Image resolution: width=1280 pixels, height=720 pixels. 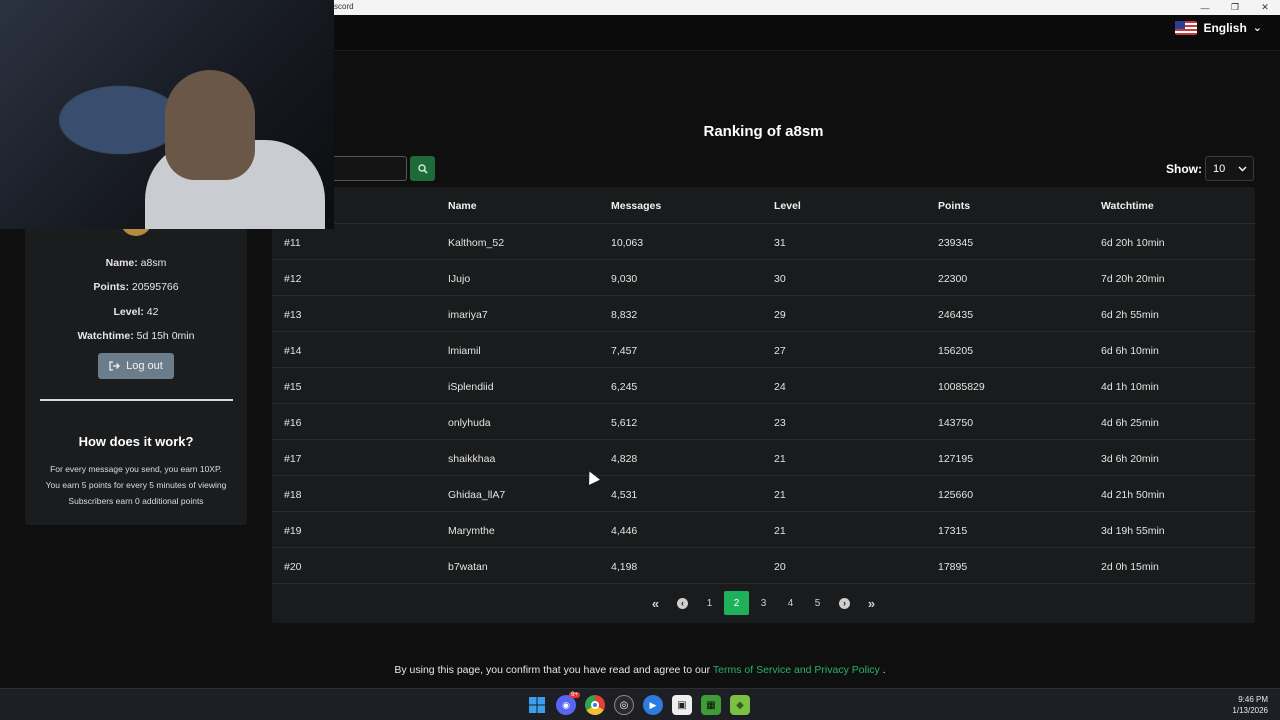 What do you see at coordinates (780, 315) in the screenshot?
I see `level-cell: 29` at bounding box center [780, 315].